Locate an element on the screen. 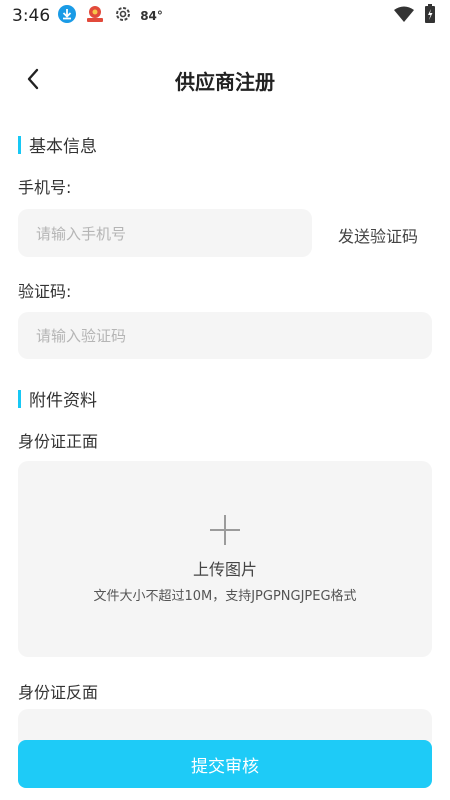 This screenshot has height=800, width=450. code-label: 验证码: is located at coordinates (45, 291).